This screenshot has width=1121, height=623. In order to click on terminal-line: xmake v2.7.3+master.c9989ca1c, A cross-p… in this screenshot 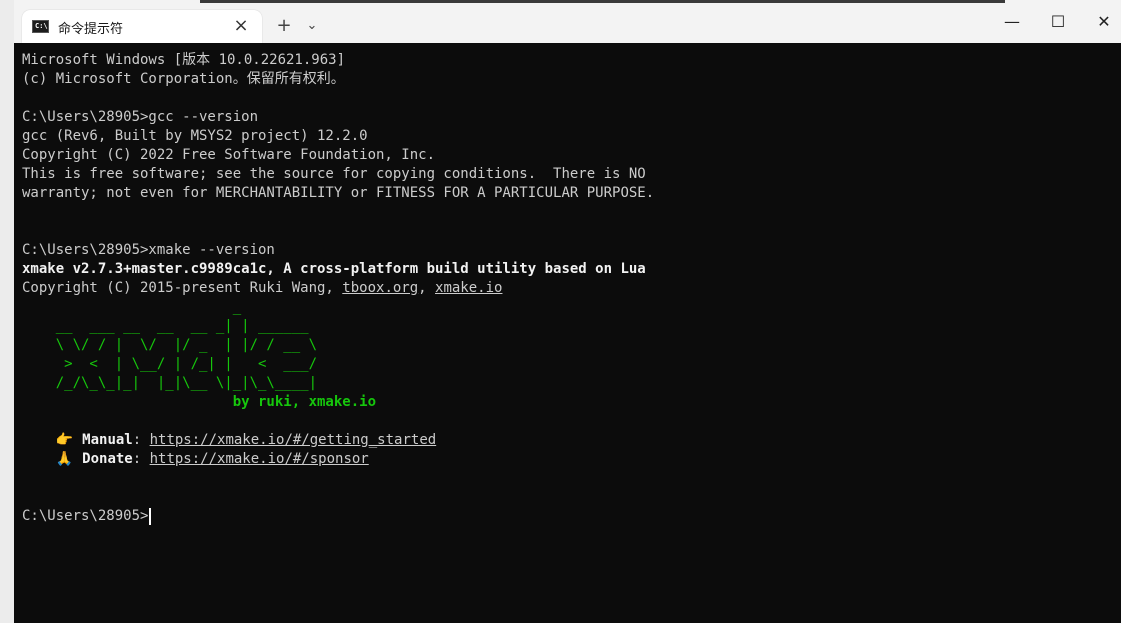, I will do `click(334, 269)`.